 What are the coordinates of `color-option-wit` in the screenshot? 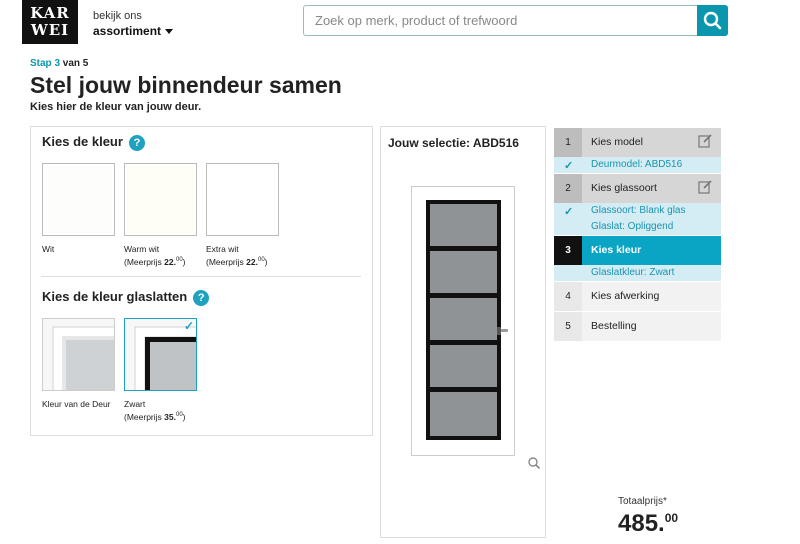 It's located at (78, 199).